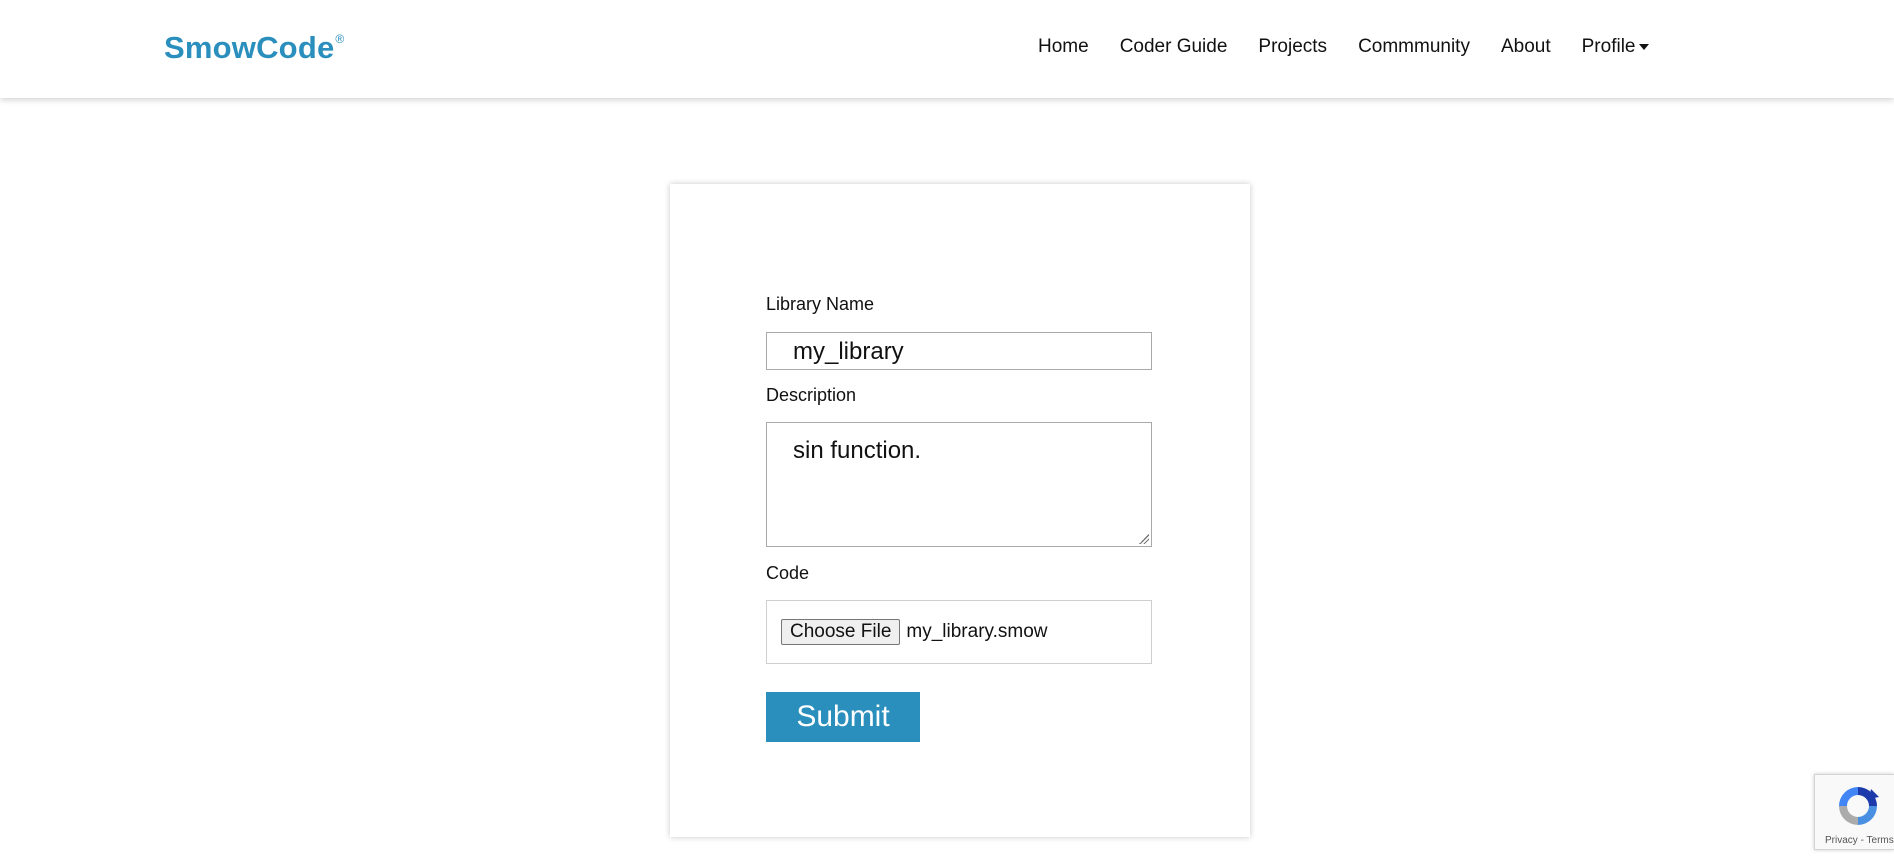  Describe the element at coordinates (1063, 47) in the screenshot. I see `nav-home: Home` at that location.